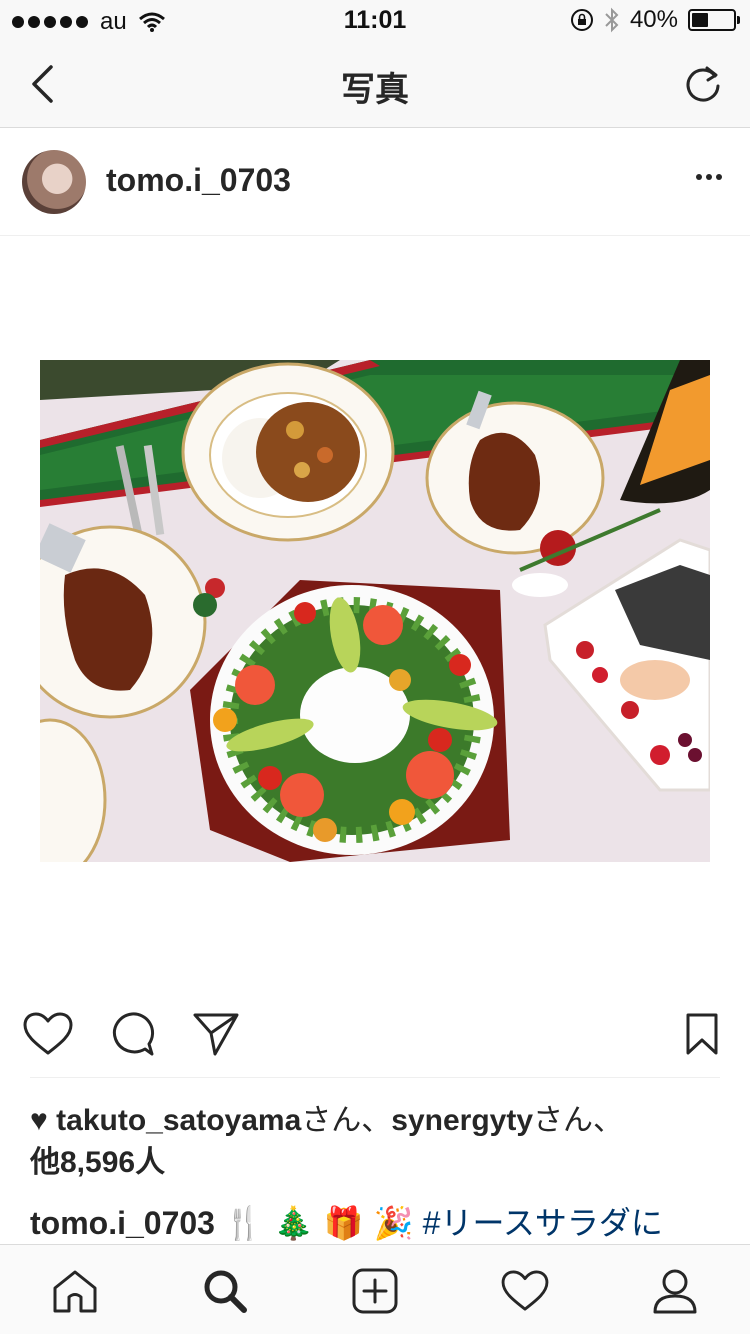 Image resolution: width=750 pixels, height=1334 pixels. I want to click on nav-header: 写真, so click(375, 84).